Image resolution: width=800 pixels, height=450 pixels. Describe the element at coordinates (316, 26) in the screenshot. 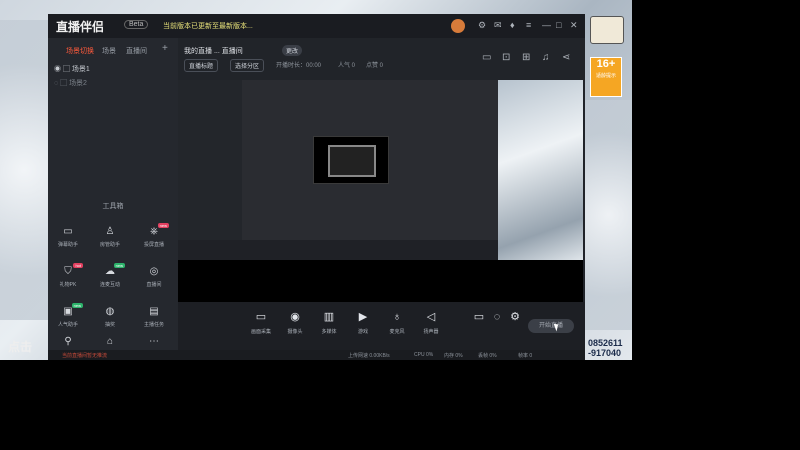

I see `title-bar: 直播伴侣 Beta 当前版本已更新至最新版本... ⚙ ✉ ♦ ≡ — □ ✕` at that location.